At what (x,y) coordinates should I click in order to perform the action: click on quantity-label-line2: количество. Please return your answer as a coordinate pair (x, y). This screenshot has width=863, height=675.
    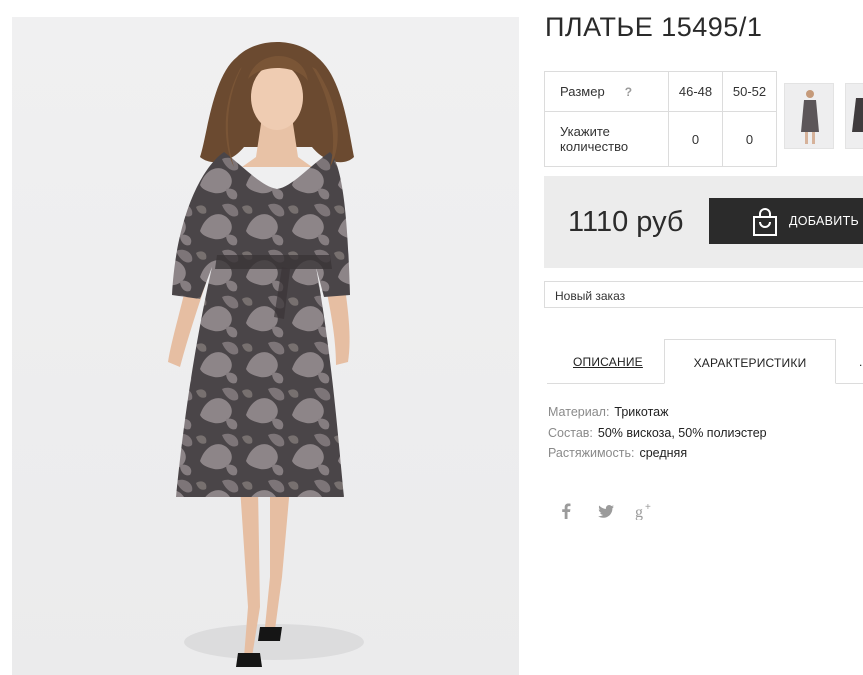
    Looking at the image, I should click on (594, 146).